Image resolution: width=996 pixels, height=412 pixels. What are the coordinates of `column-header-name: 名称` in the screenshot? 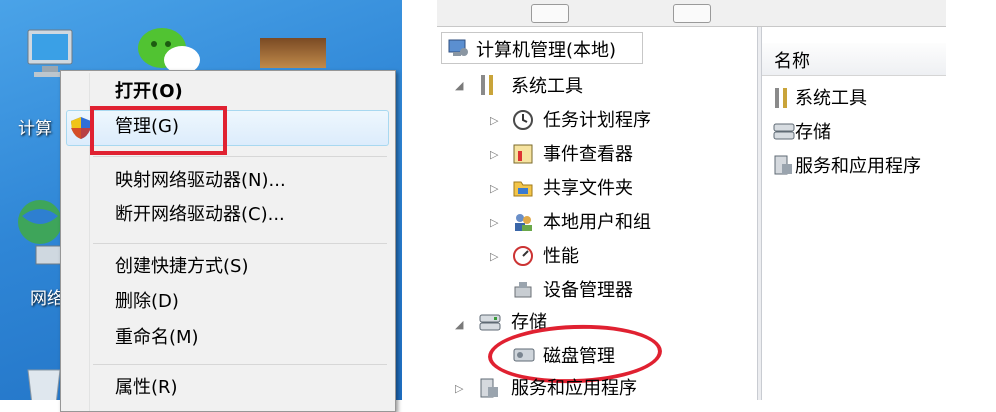 It's located at (792, 60).